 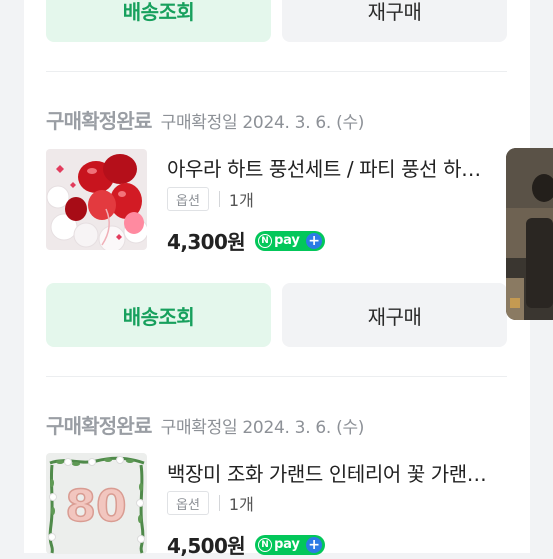 I want to click on rose-garland-image: 80, so click(x=96, y=503).